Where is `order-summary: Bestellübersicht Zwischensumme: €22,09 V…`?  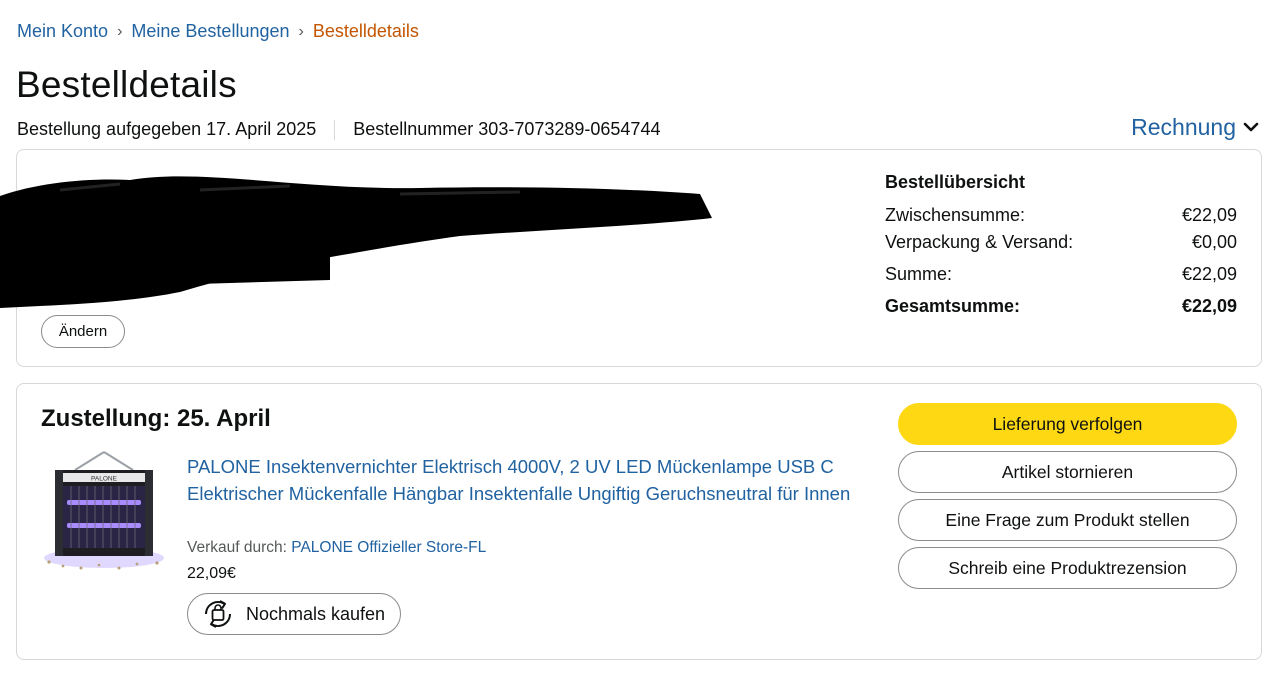
order-summary: Bestellübersicht Zwischensumme: €22,09 V… is located at coordinates (1061, 246).